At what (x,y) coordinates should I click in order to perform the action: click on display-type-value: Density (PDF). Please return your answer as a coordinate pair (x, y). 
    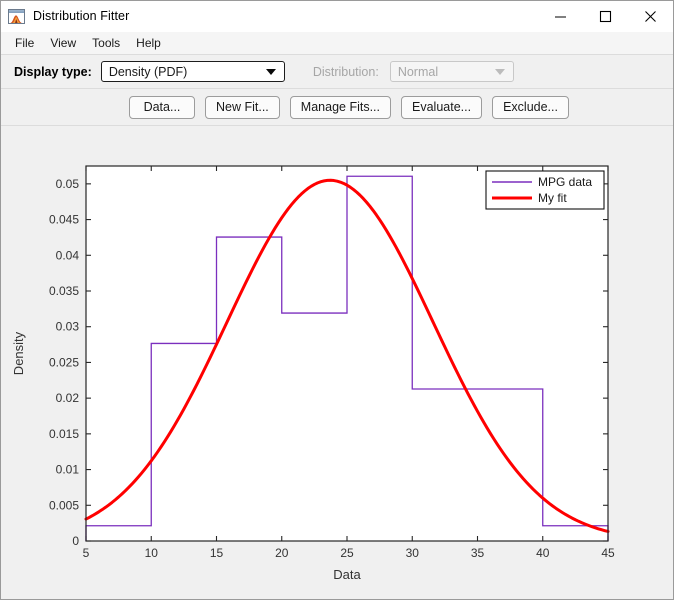
    Looking at the image, I should click on (148, 71).